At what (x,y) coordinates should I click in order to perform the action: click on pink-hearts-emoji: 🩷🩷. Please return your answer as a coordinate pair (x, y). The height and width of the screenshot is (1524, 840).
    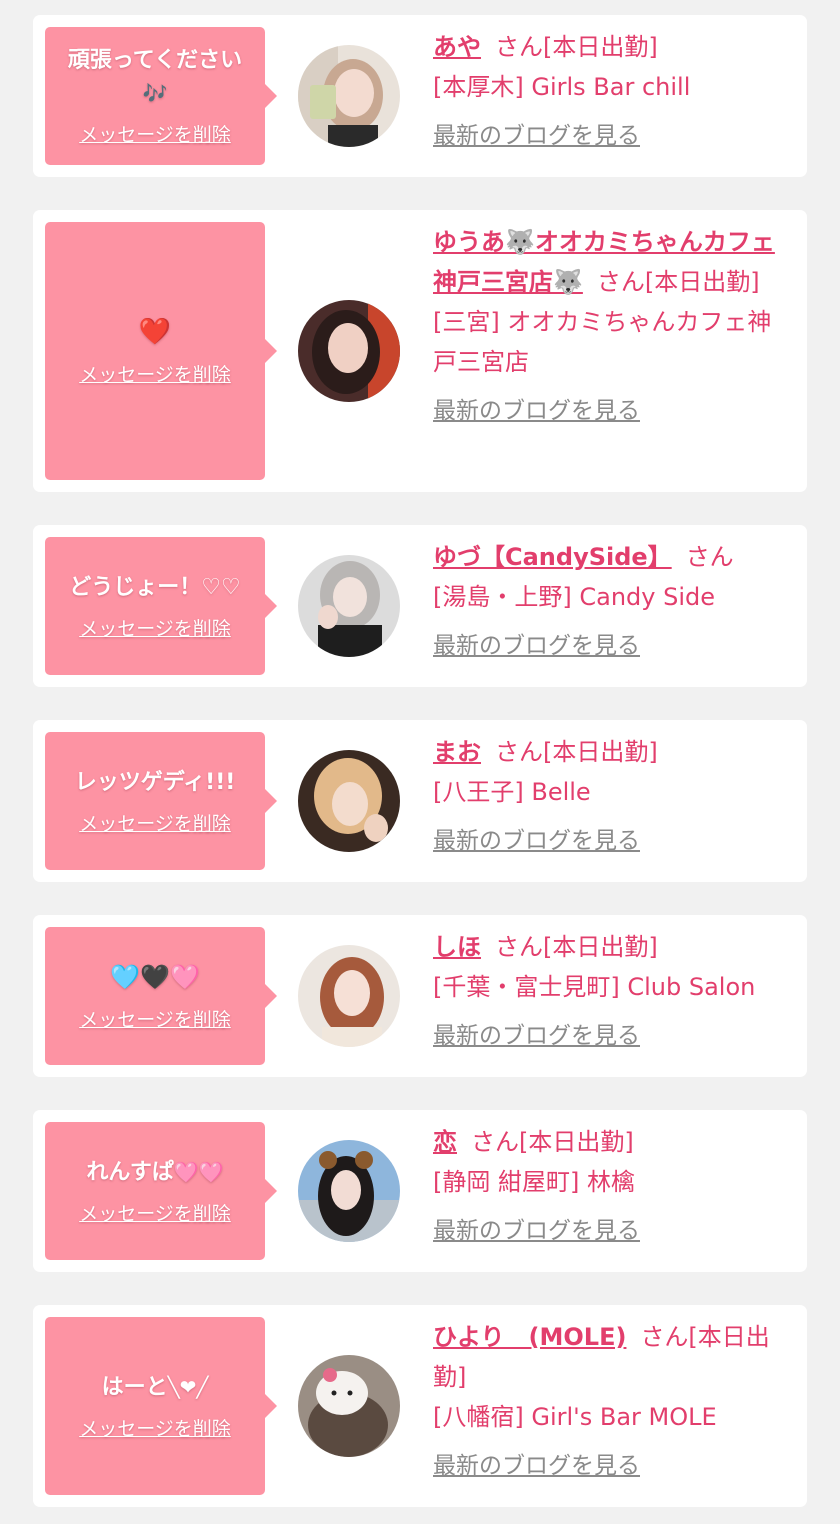
    Looking at the image, I should click on (198, 1172).